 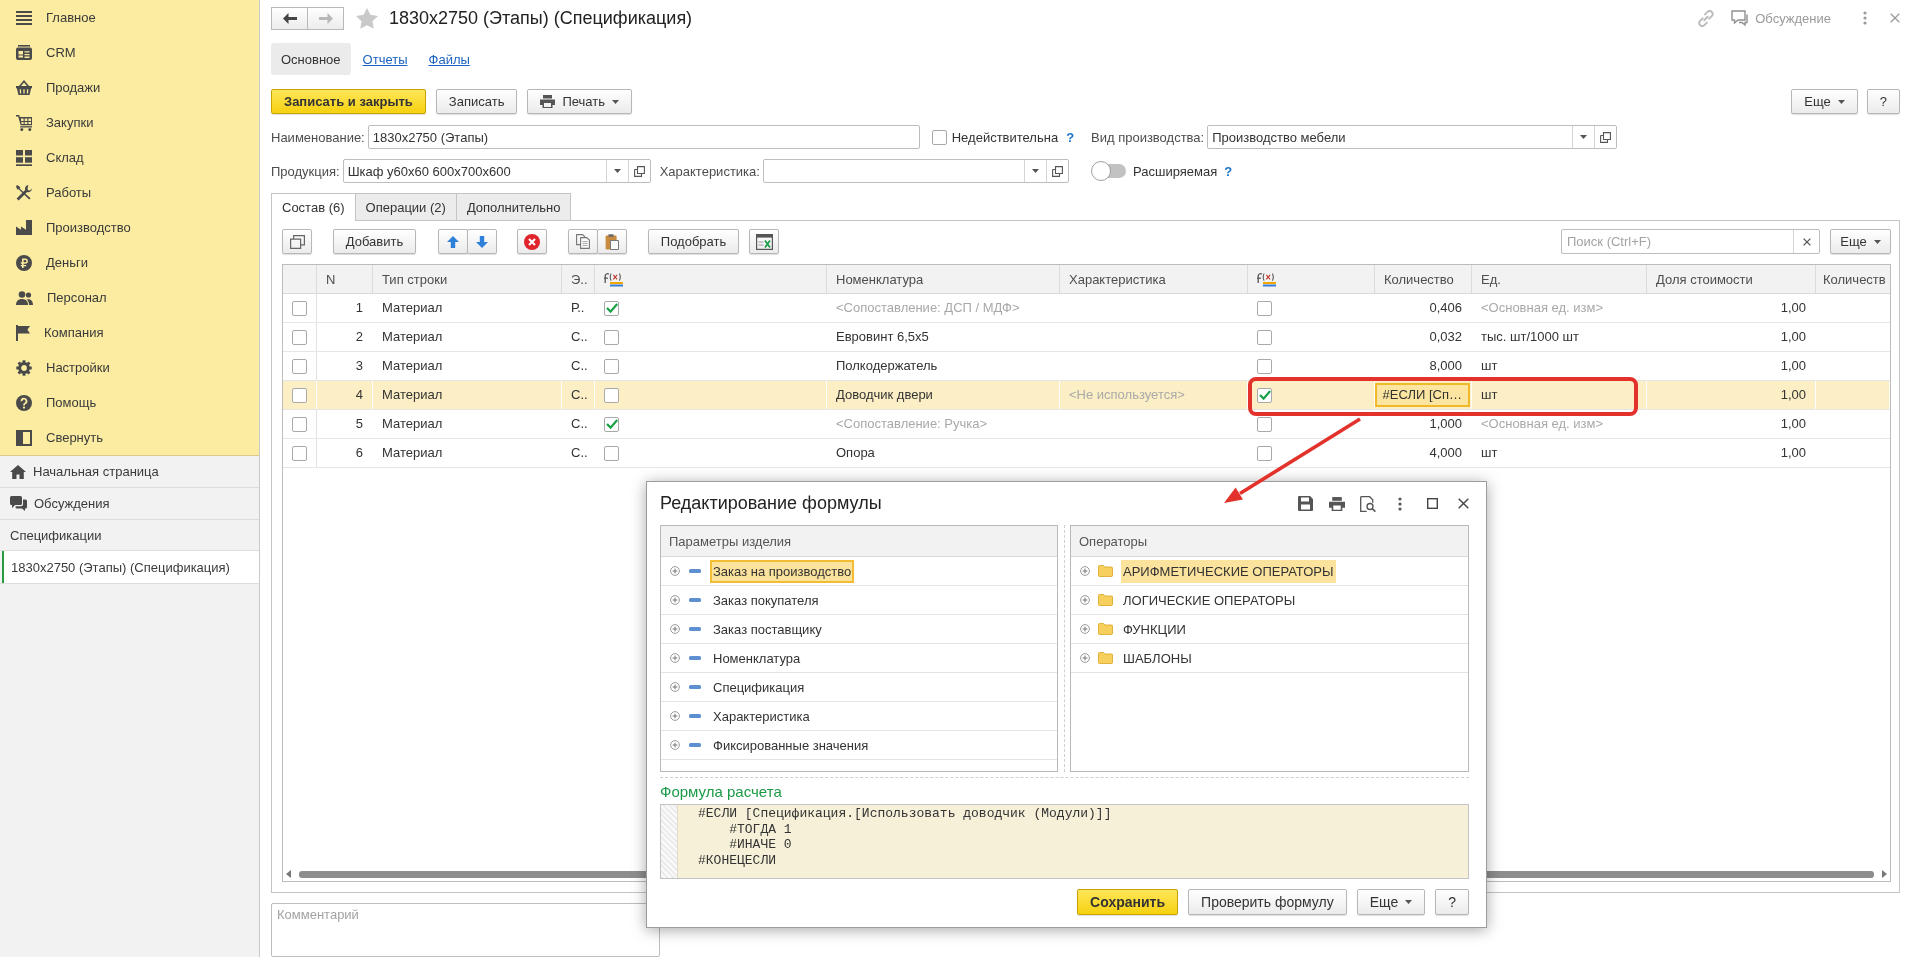 I want to click on tab: Дополнительно, so click(x=513, y=206).